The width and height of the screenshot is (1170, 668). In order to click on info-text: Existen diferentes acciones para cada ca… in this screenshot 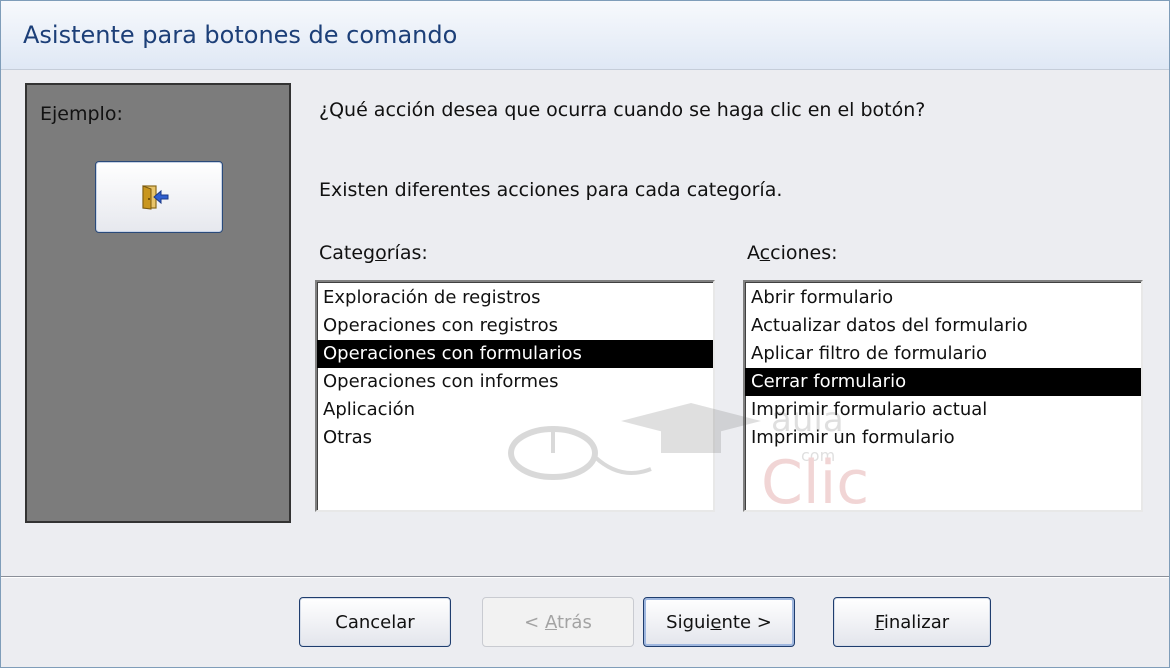, I will do `click(551, 190)`.